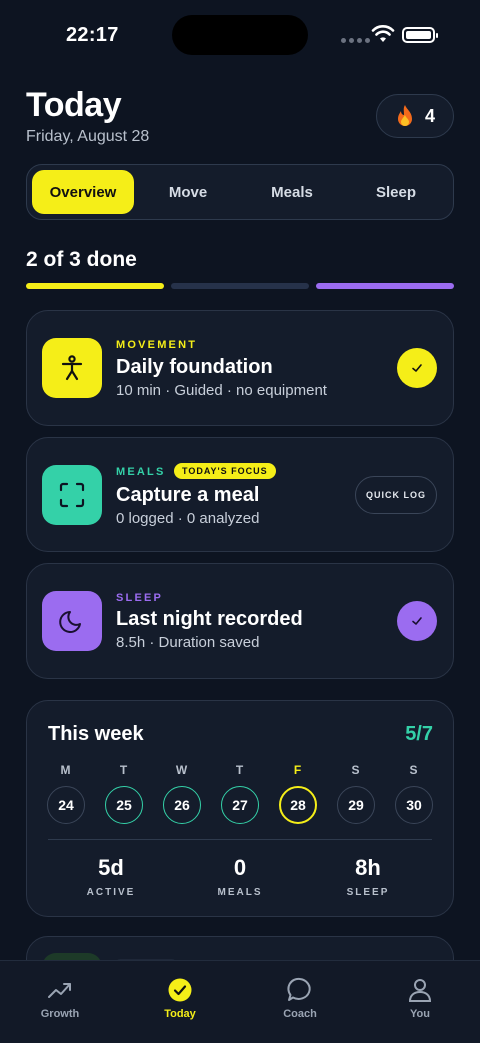  What do you see at coordinates (225, 471) in the screenshot?
I see `todays-focus-badge: TODAY'S FOCUS` at bounding box center [225, 471].